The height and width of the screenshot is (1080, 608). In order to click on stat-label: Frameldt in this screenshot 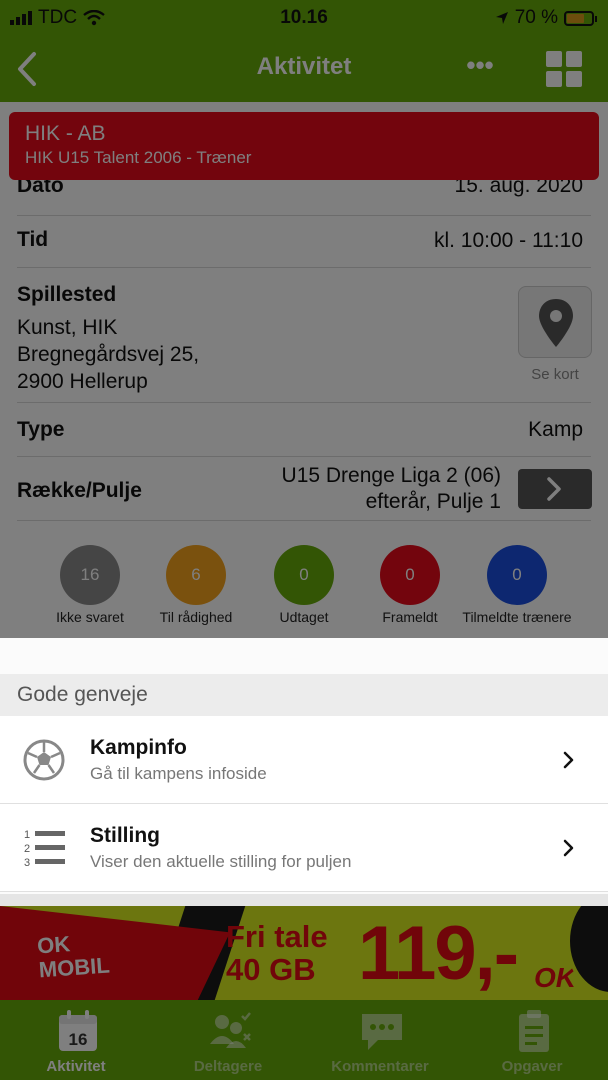, I will do `click(410, 617)`.